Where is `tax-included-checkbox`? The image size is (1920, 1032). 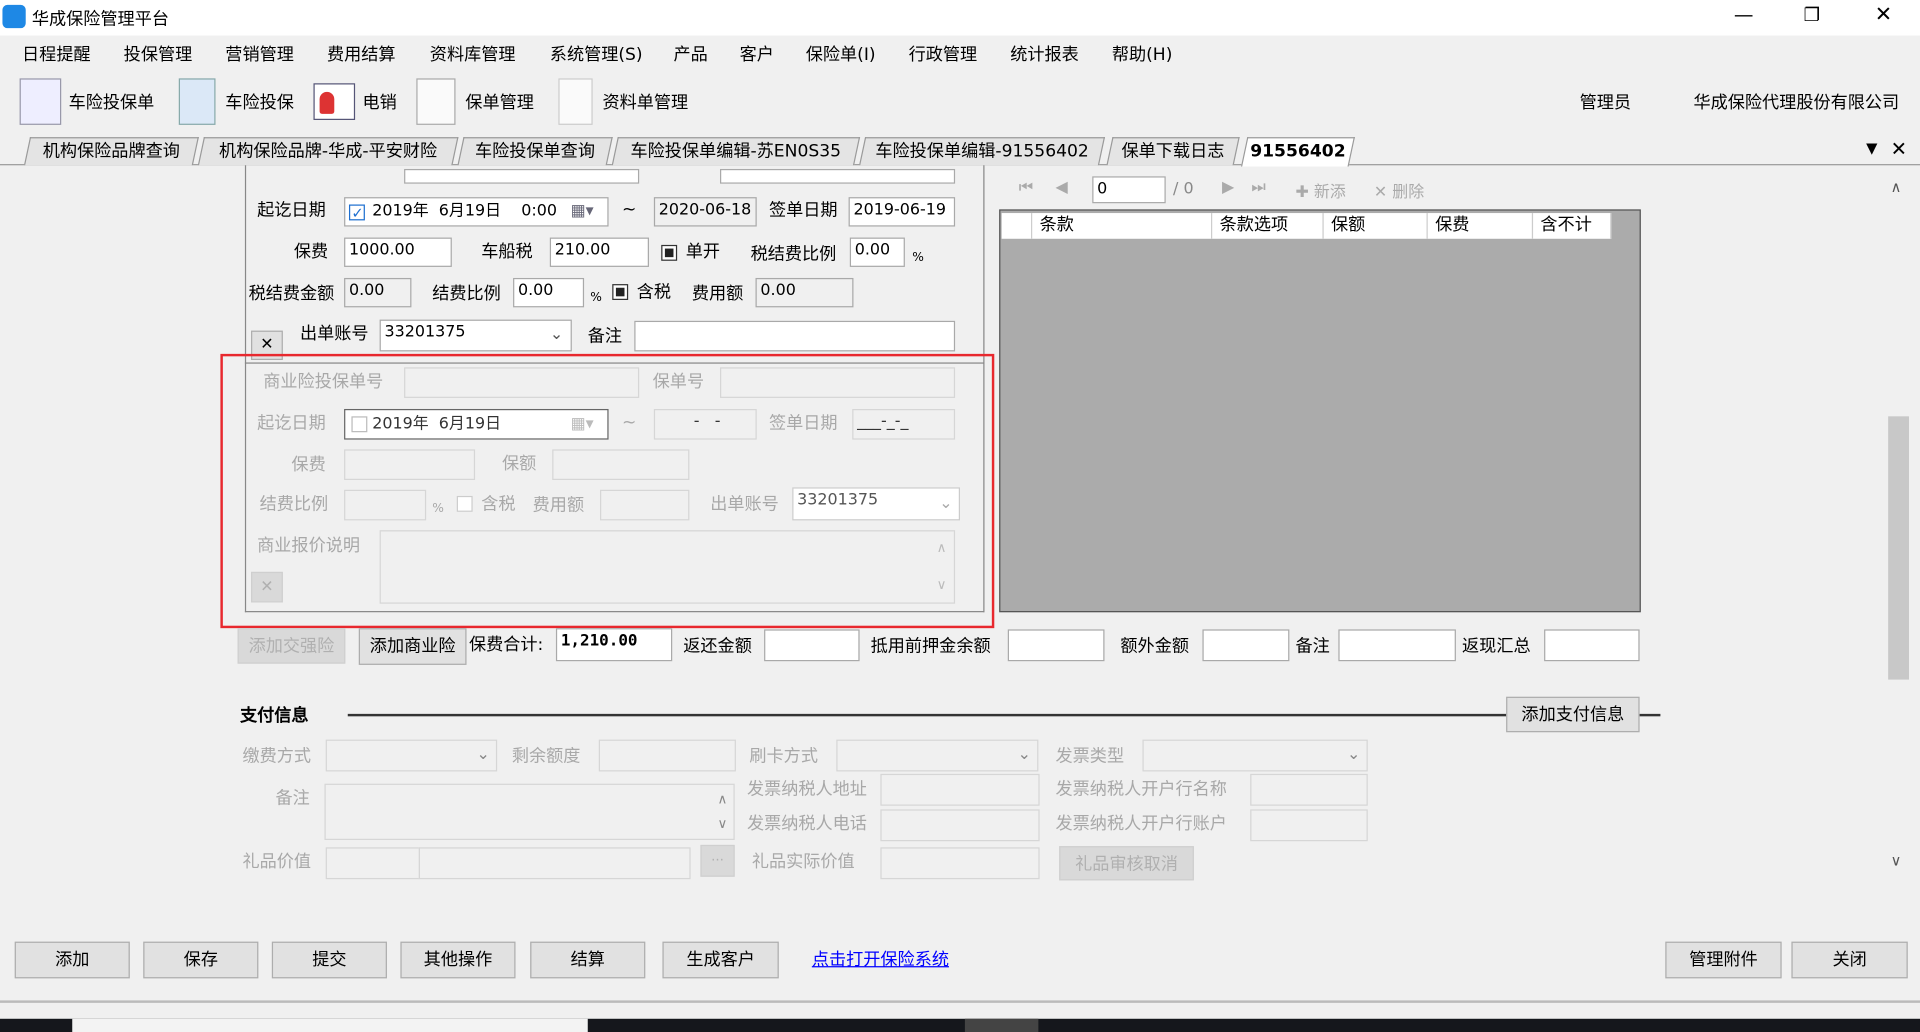
tax-included-checkbox is located at coordinates (620, 292).